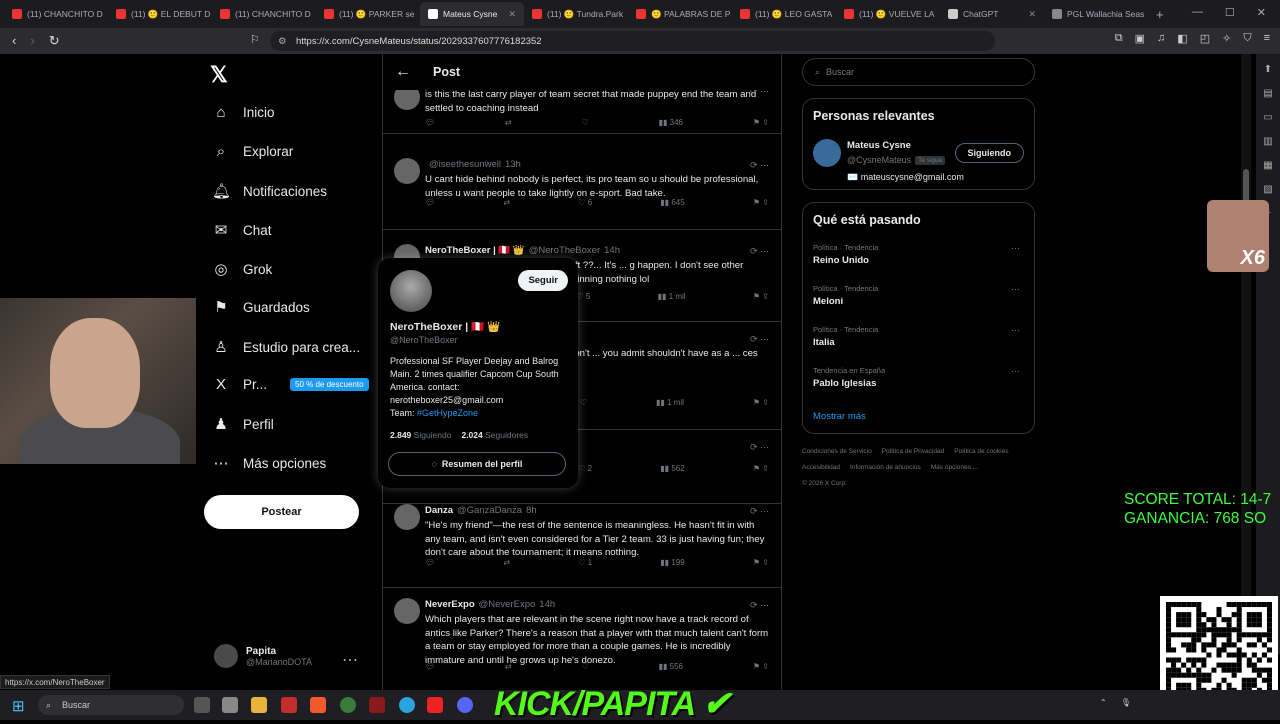  I want to click on person-handle: @CysneMateus, so click(879, 160).